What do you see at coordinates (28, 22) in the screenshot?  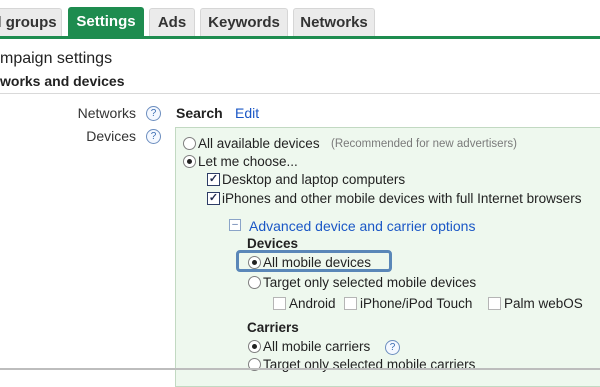 I see `tab-label: l groups` at bounding box center [28, 22].